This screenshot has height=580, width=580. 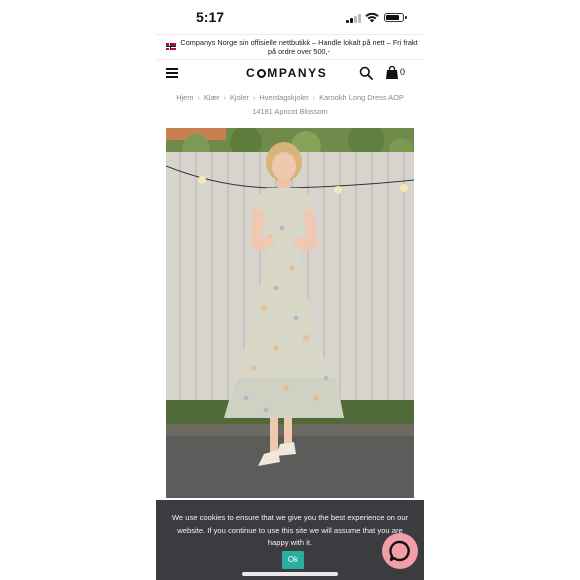 What do you see at coordinates (297, 73) in the screenshot?
I see `logo-text-end: MPANYS` at bounding box center [297, 73].